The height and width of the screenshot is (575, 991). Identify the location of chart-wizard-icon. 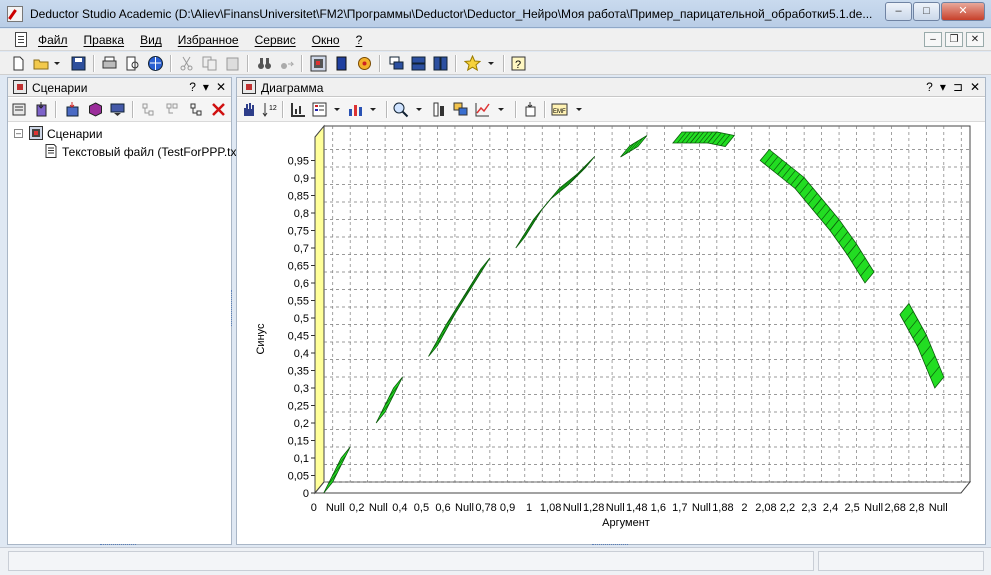
(364, 63).